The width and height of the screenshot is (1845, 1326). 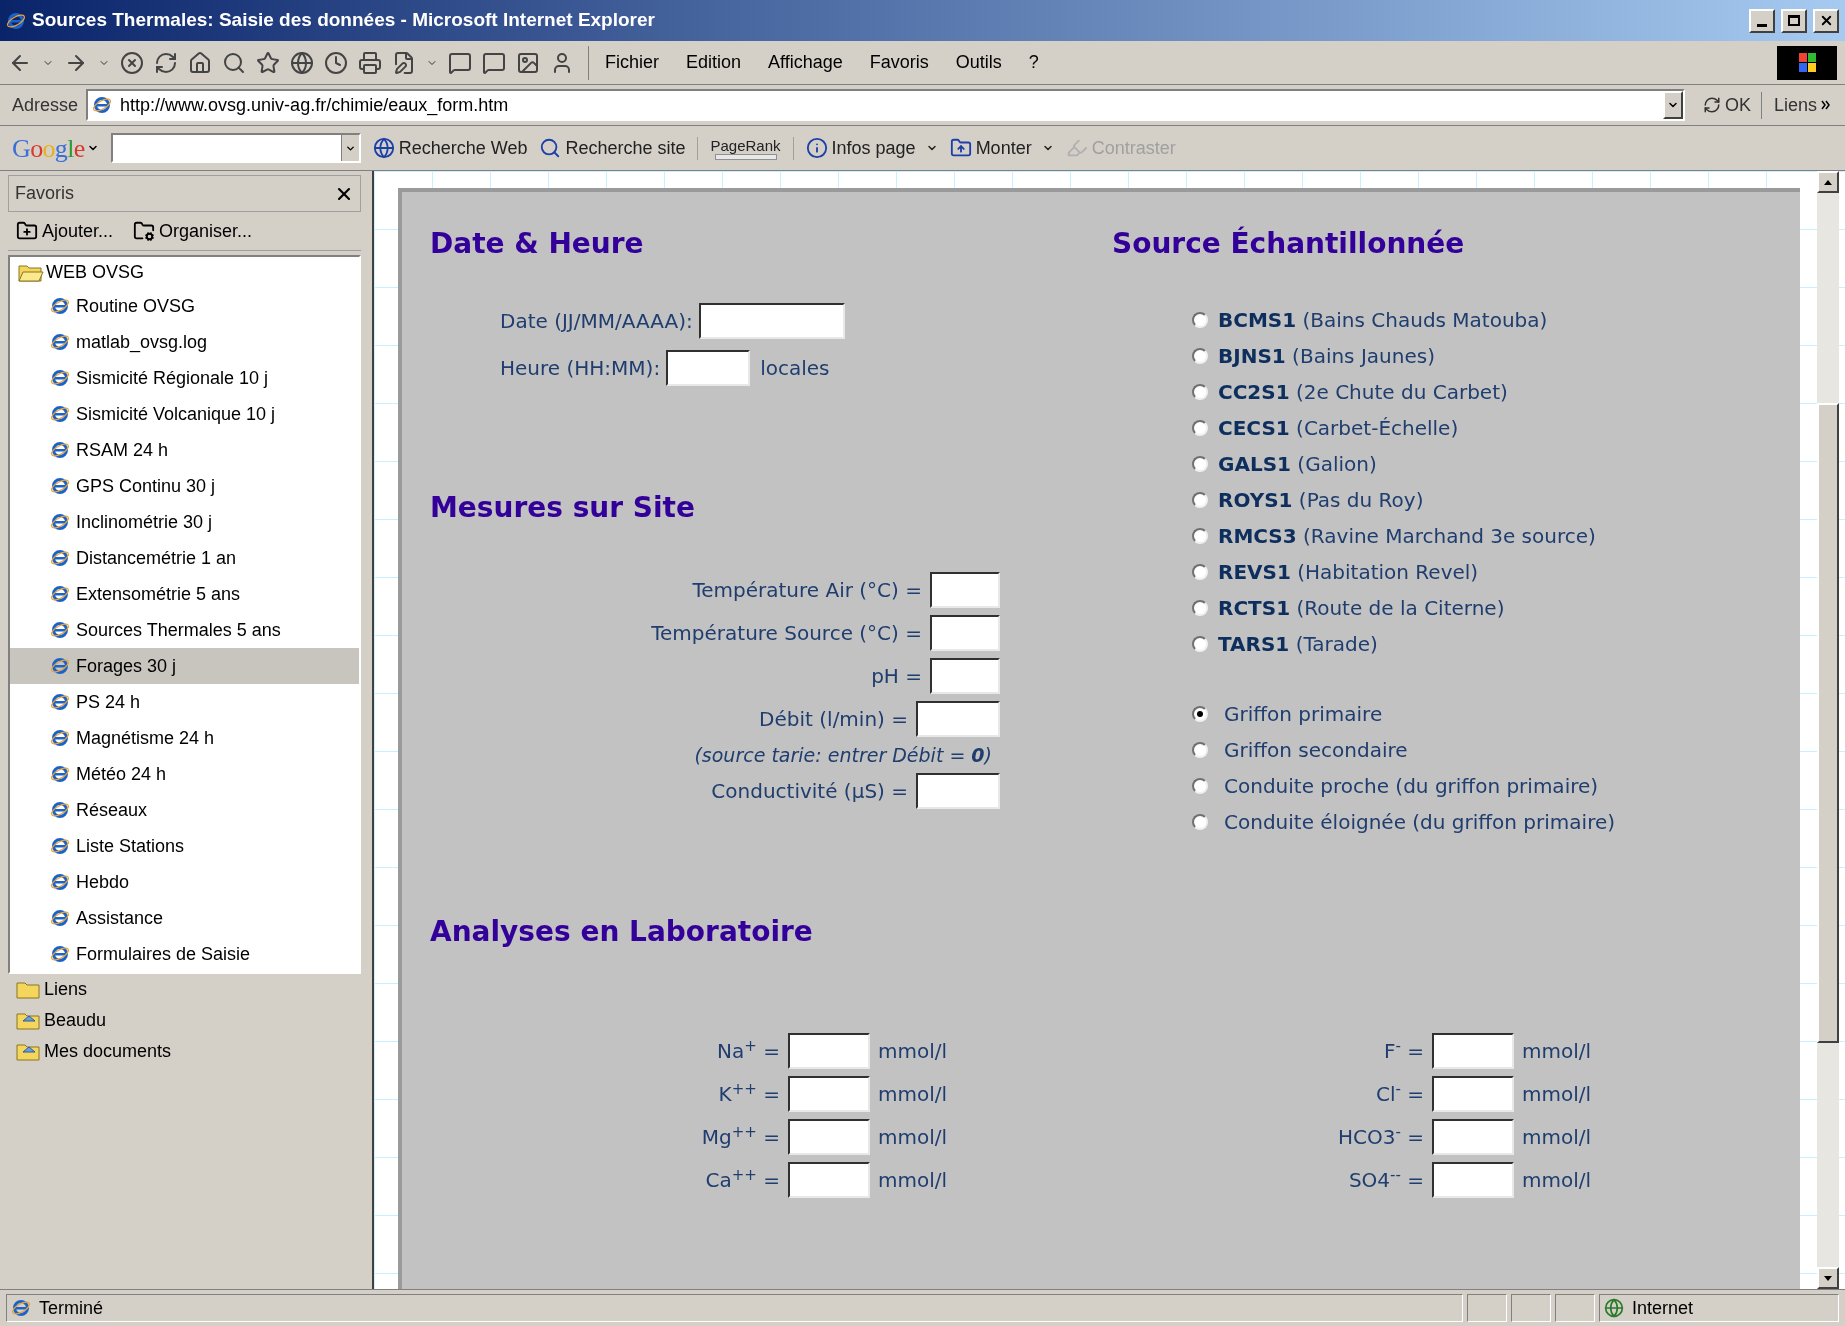 I want to click on minimize-icon, so click(x=1762, y=25).